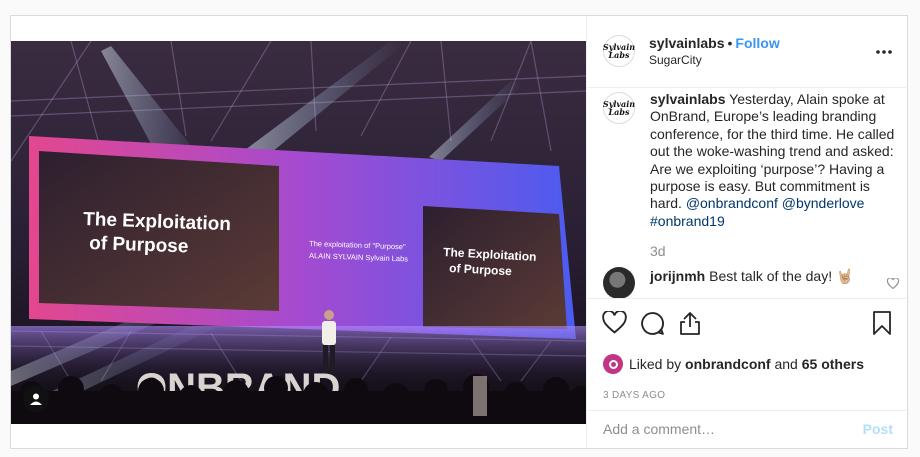 This screenshot has width=920, height=457. I want to click on caption-tag: #onbrand19, so click(687, 221).